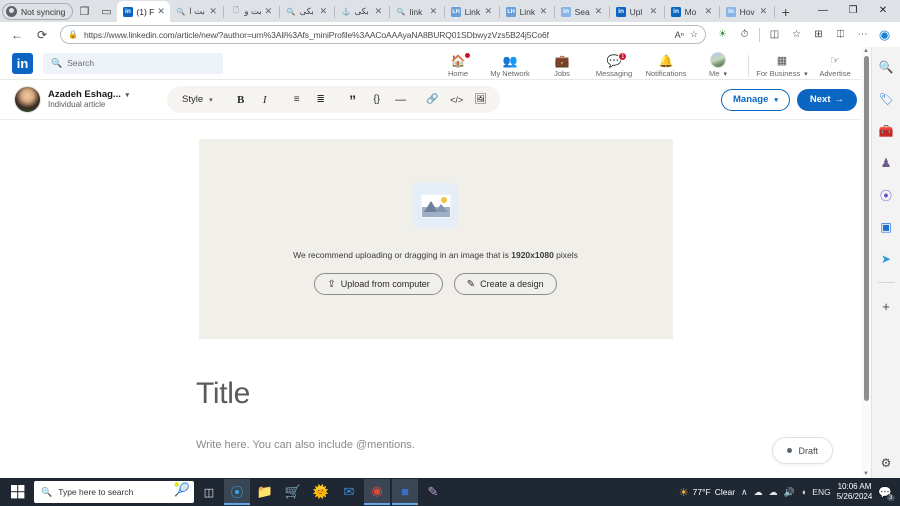 The height and width of the screenshot is (506, 900). What do you see at coordinates (866, 228) in the screenshot?
I see `scrollbar-thumb` at bounding box center [866, 228].